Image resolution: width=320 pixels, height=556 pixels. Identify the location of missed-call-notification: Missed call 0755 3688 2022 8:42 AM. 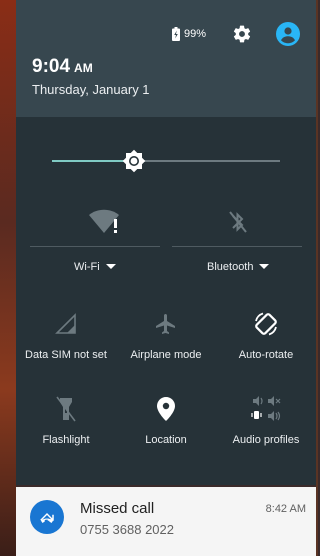
(166, 521).